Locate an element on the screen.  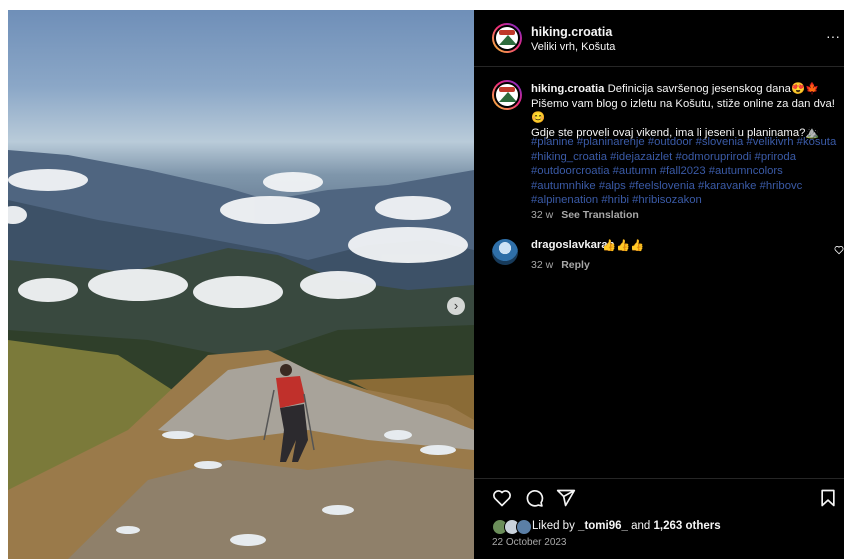
author-username: hiking.croatia is located at coordinates (571, 32).